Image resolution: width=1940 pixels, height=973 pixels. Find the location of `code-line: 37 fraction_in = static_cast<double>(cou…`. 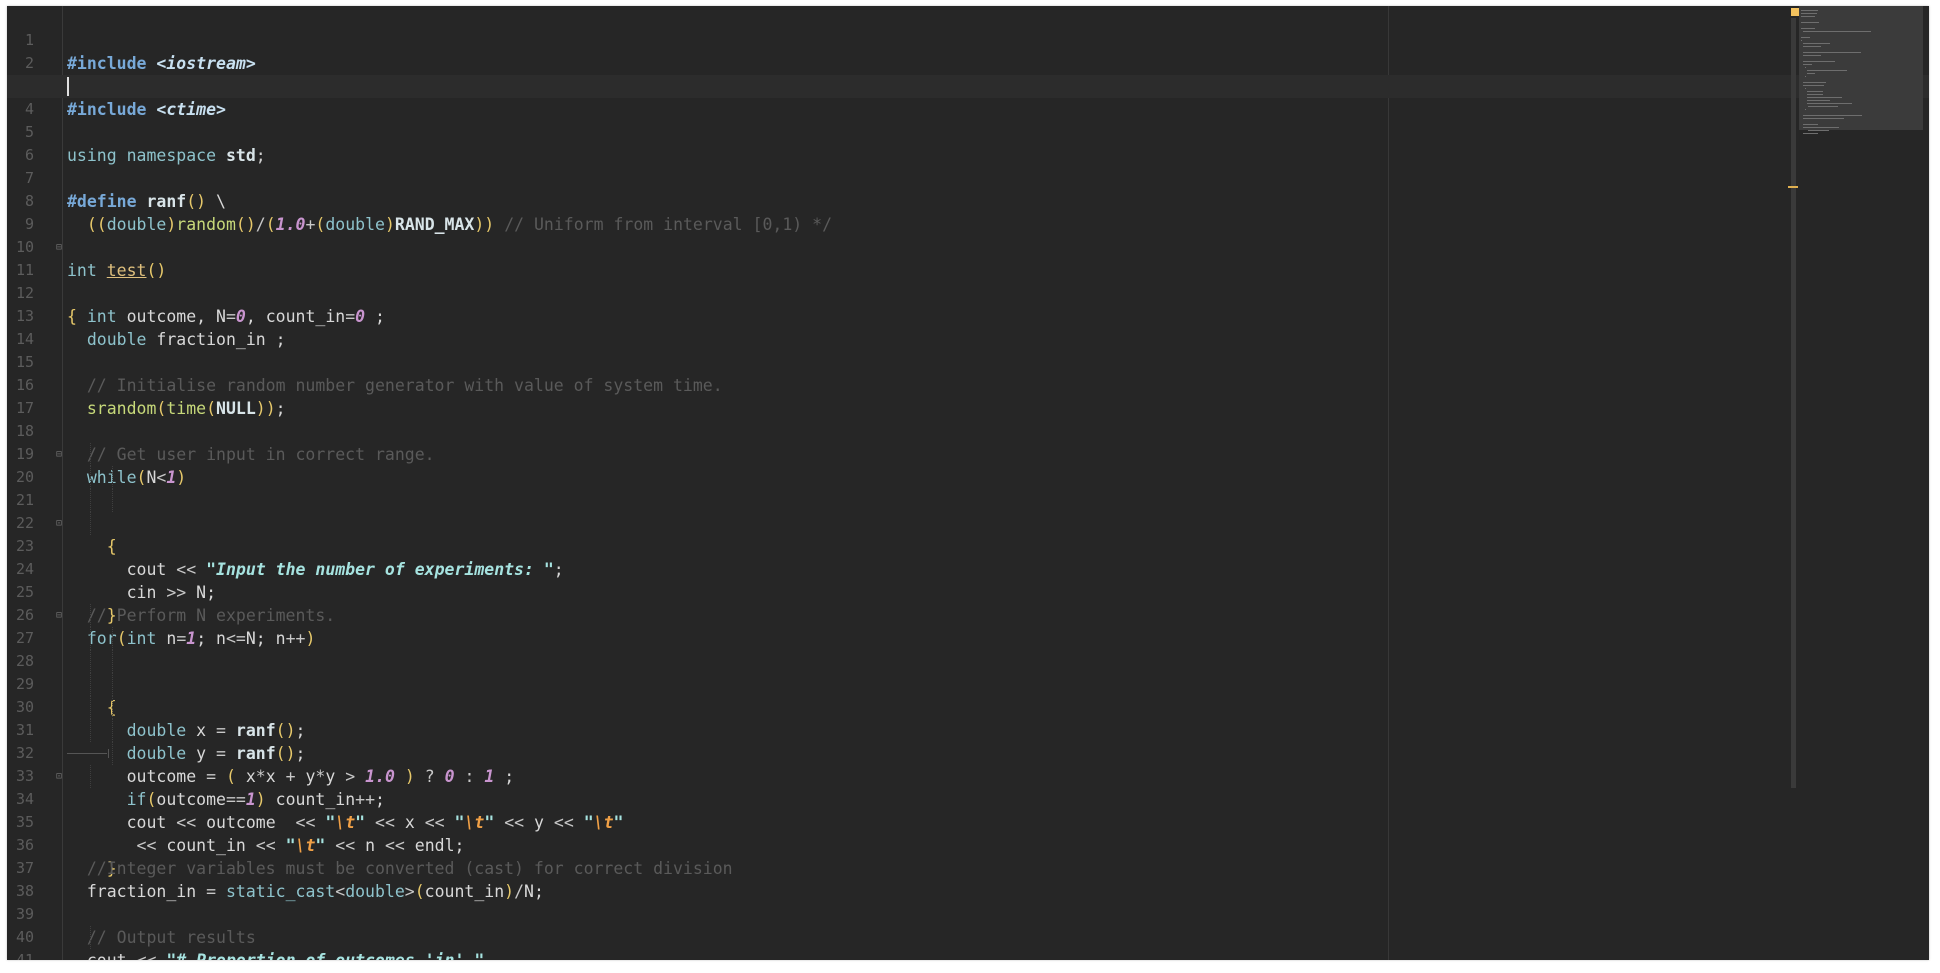

code-line: 37 fraction_in = static_cast<double>(cou… is located at coordinates (968, 867).